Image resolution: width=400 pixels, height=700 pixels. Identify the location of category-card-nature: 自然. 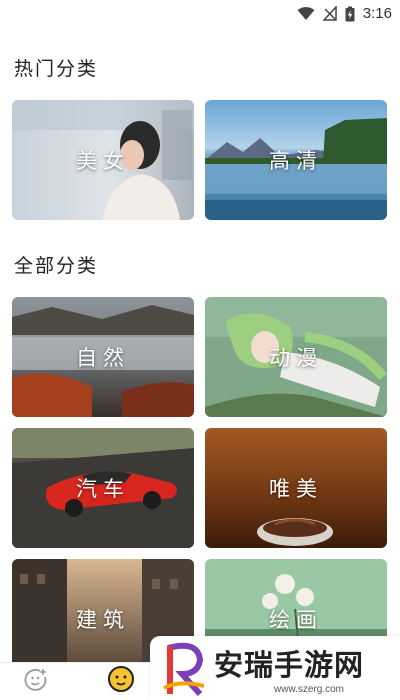
(103, 357).